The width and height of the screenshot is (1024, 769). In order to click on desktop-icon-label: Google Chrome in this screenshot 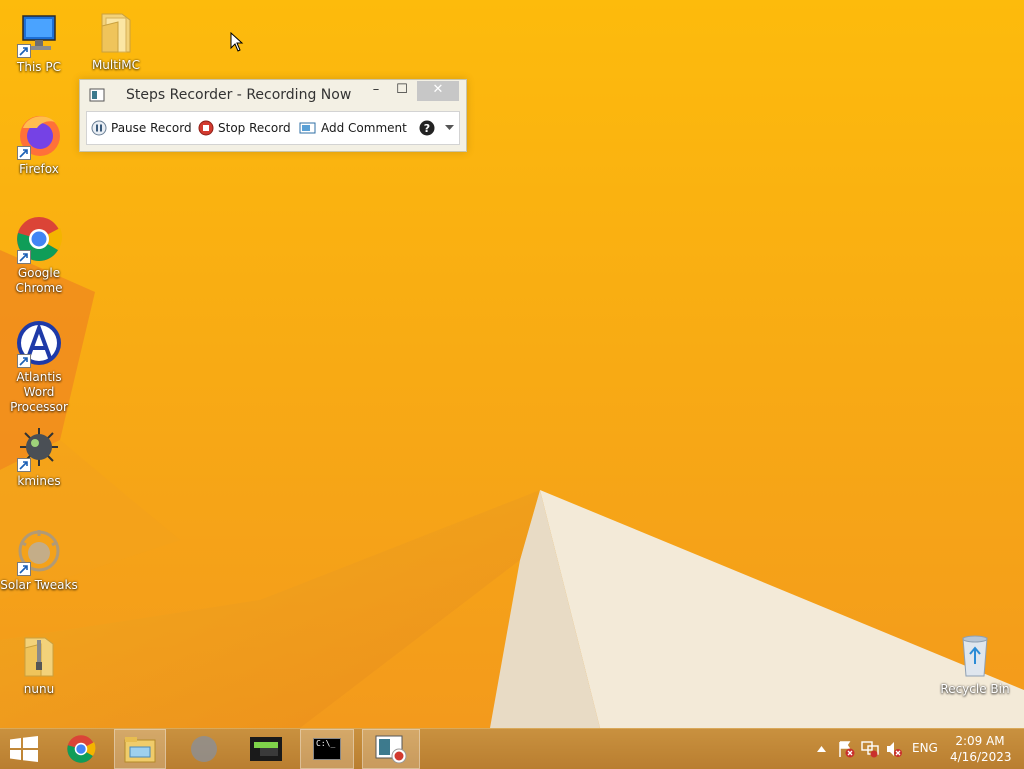, I will do `click(39, 280)`.